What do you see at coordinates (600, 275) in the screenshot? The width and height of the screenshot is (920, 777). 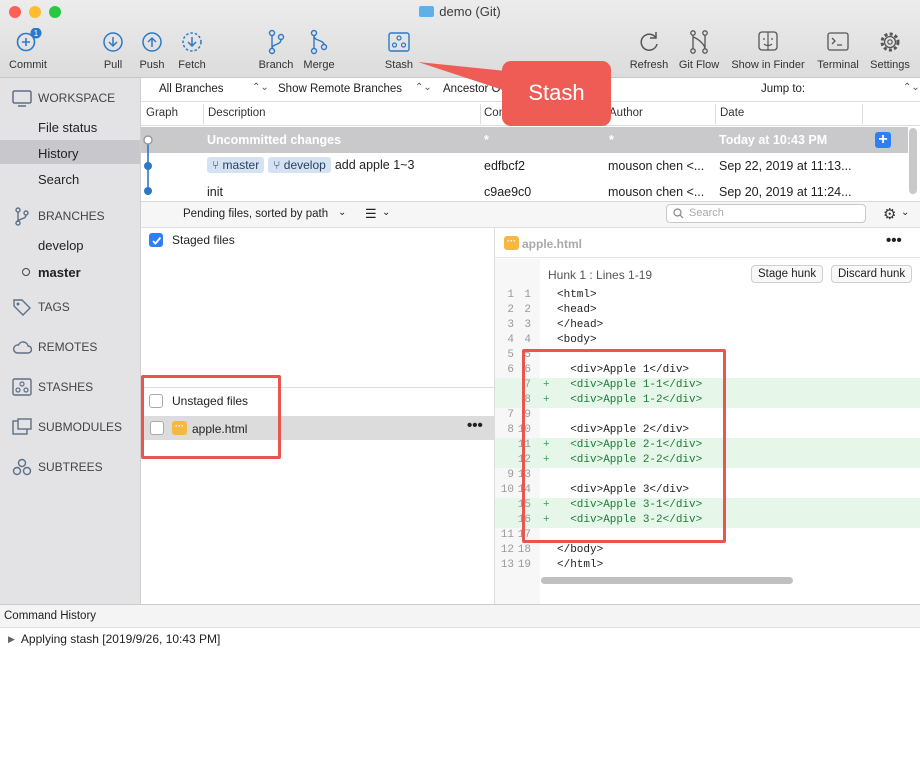 I see `hunk-header: Hunk 1 : Lines 1-19` at bounding box center [600, 275].